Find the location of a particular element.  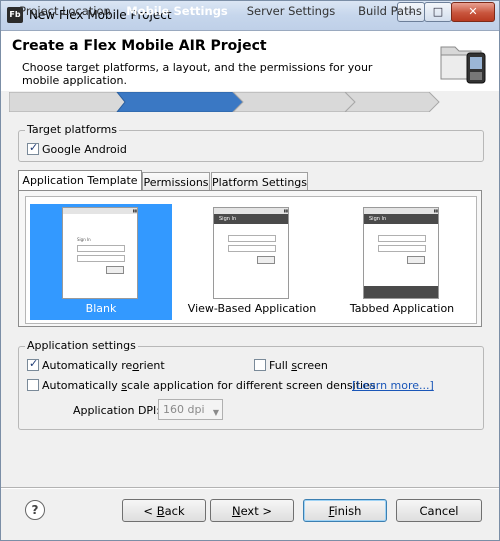

view-based-preview: ▮▮ Sign In is located at coordinates (251, 253).